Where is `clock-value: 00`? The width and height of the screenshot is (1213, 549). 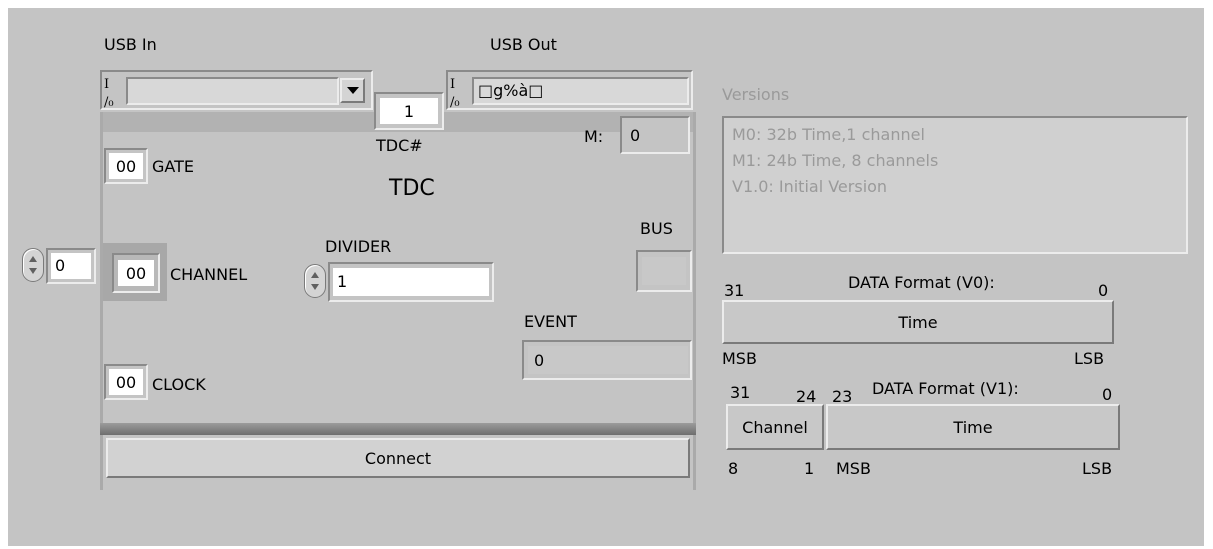 clock-value: 00 is located at coordinates (126, 382).